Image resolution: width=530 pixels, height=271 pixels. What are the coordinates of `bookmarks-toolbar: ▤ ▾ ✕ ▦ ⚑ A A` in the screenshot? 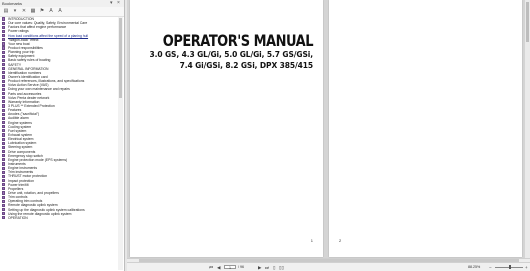 It's located at (62, 12).